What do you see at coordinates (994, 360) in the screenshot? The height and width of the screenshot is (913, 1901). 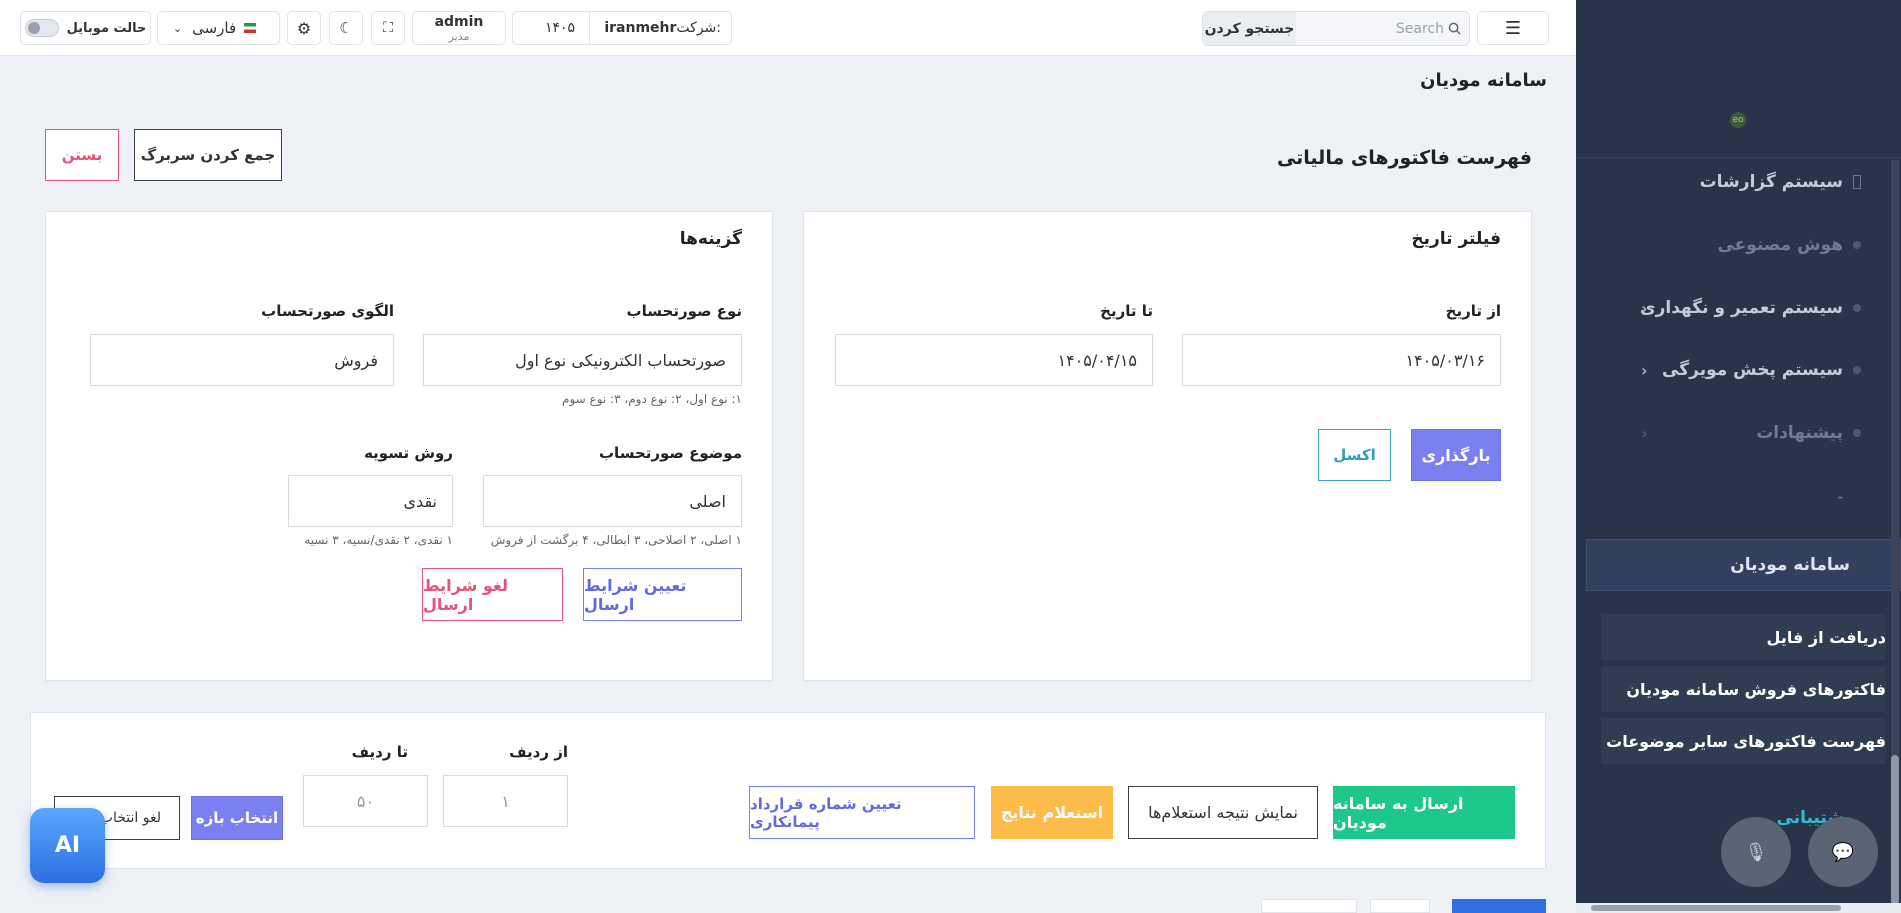 I see `to-date-input: ۱۴۰۵/۰۴/۱۵` at bounding box center [994, 360].